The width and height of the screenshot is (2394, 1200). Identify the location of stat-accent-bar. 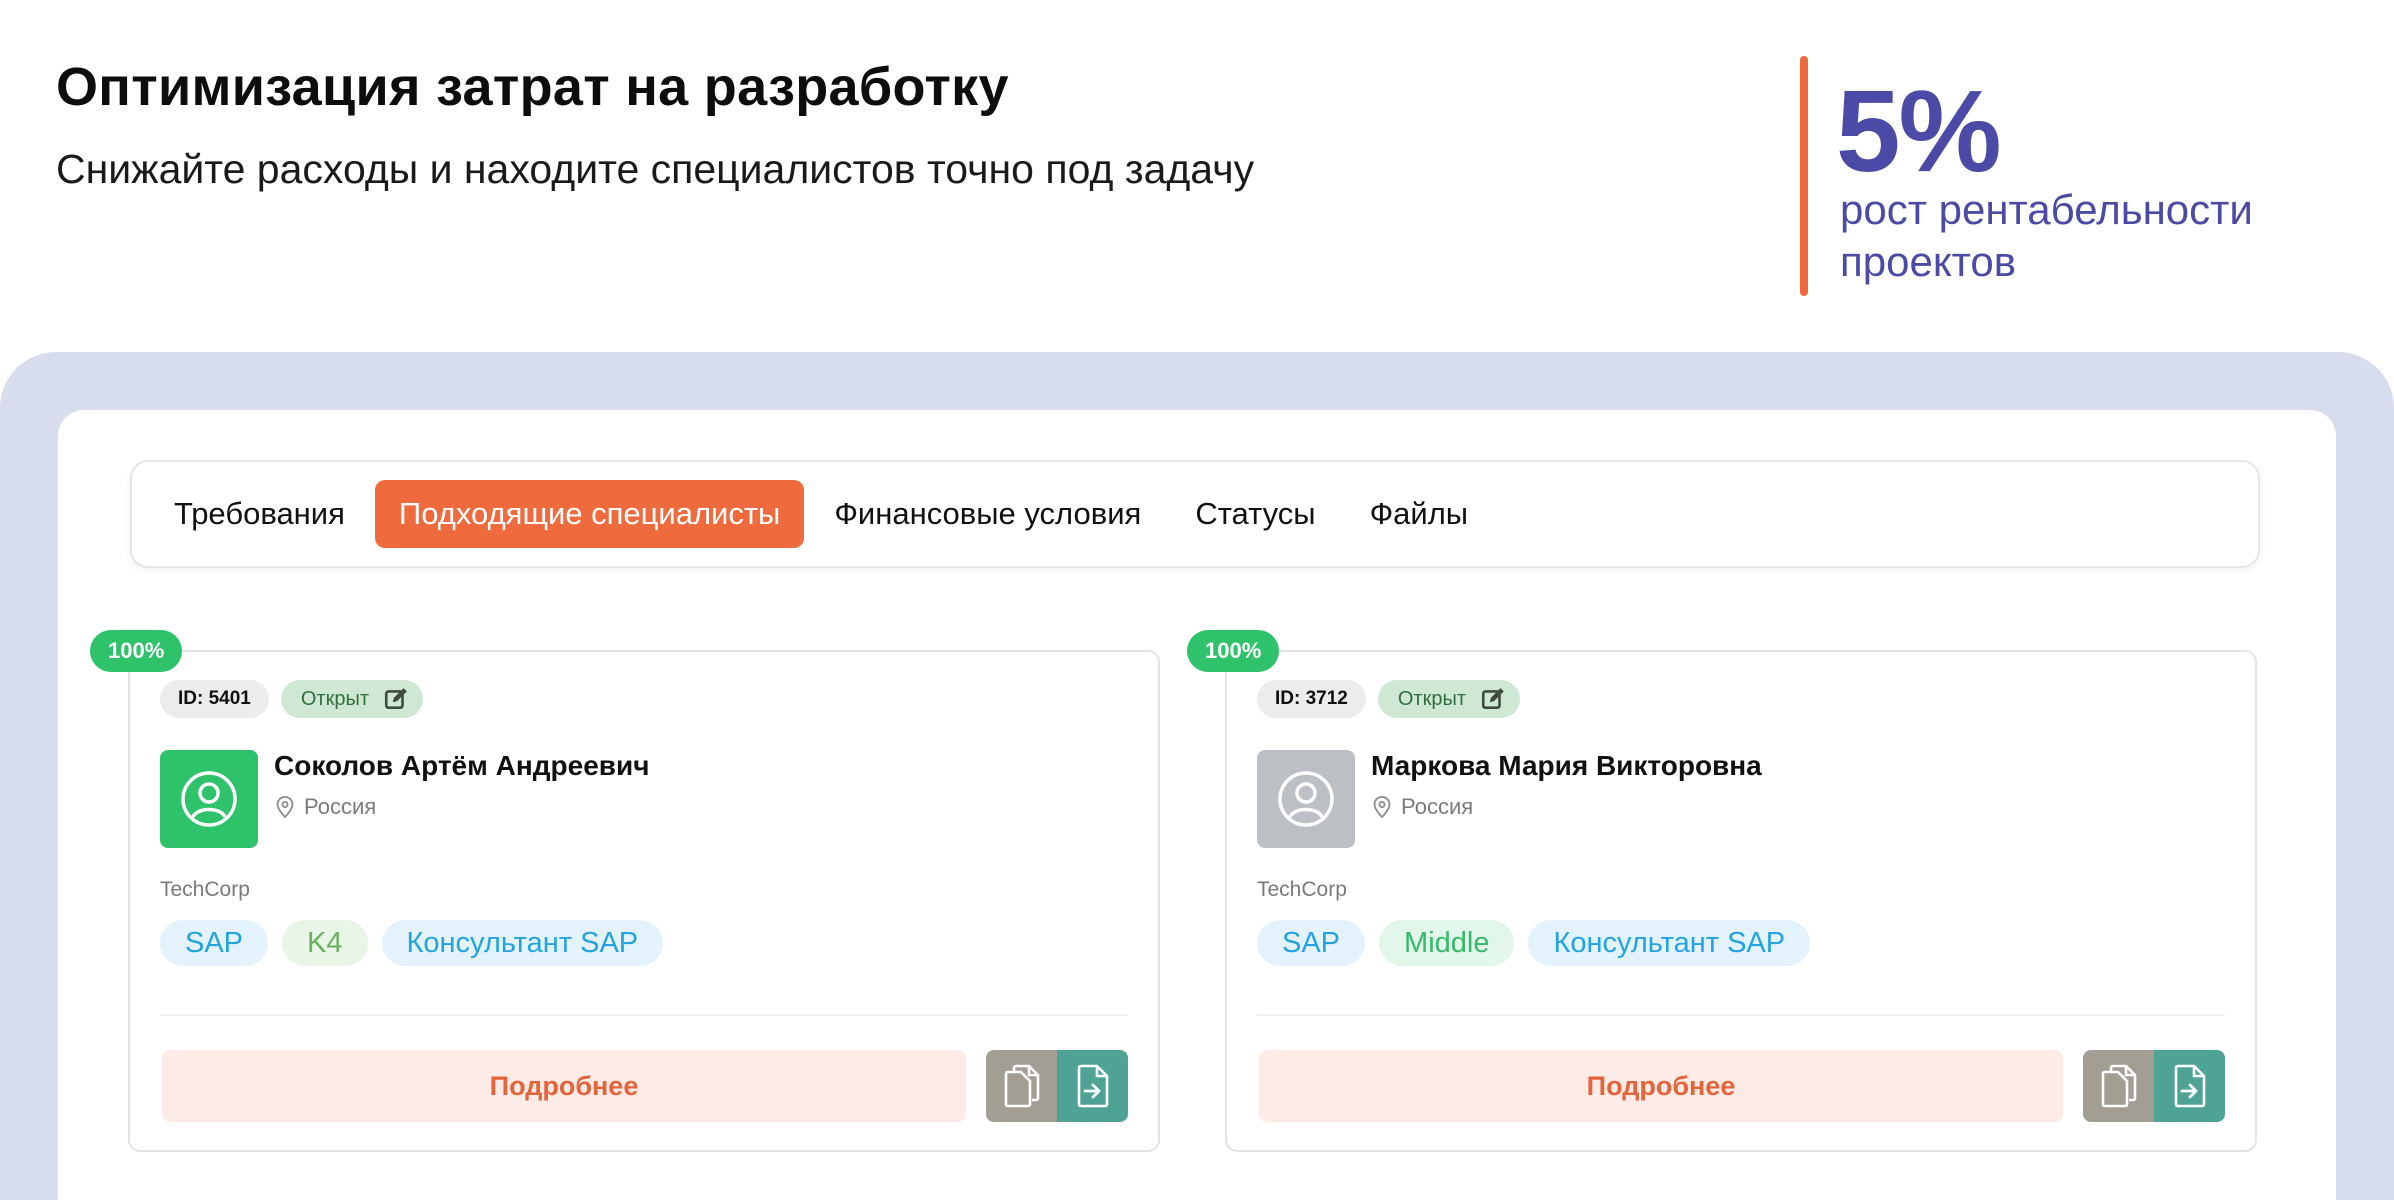
(1804, 176).